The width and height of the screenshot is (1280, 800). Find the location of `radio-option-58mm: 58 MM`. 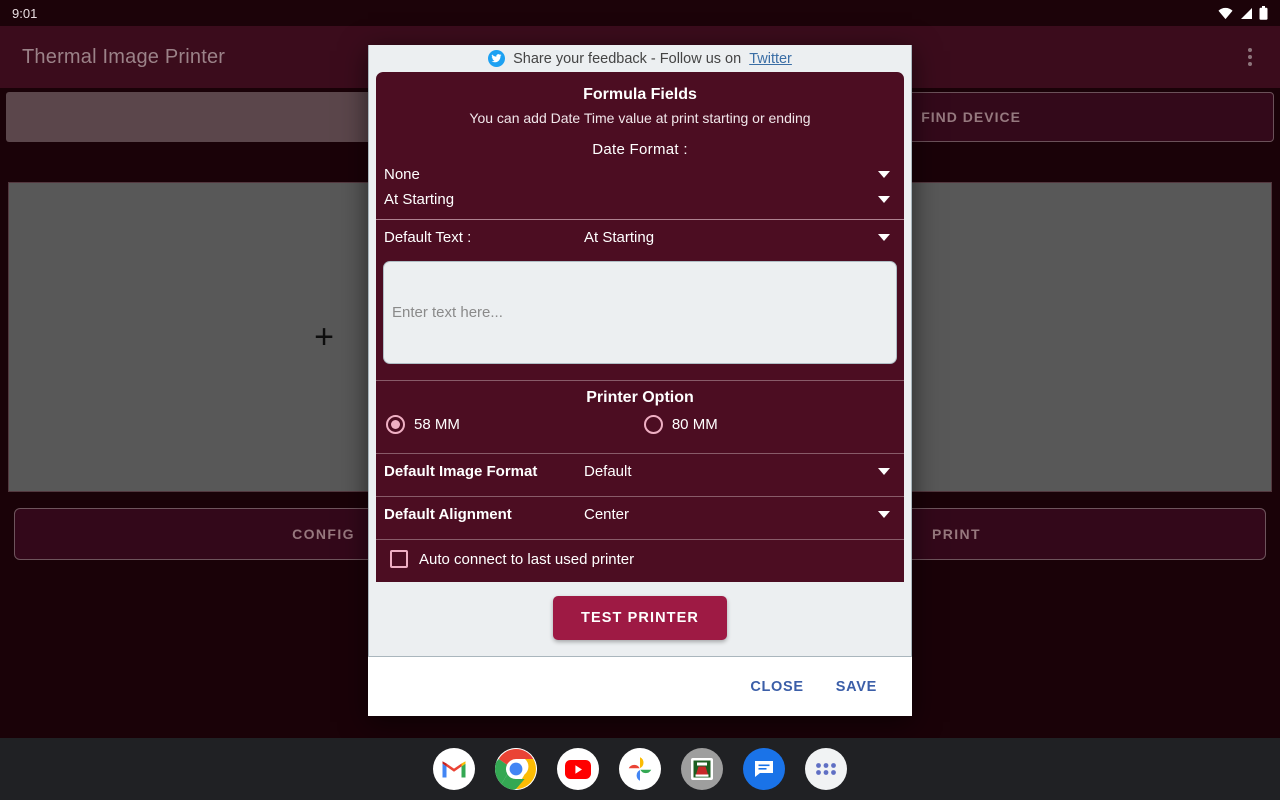

radio-option-58mm: 58 MM is located at coordinates (423, 424).